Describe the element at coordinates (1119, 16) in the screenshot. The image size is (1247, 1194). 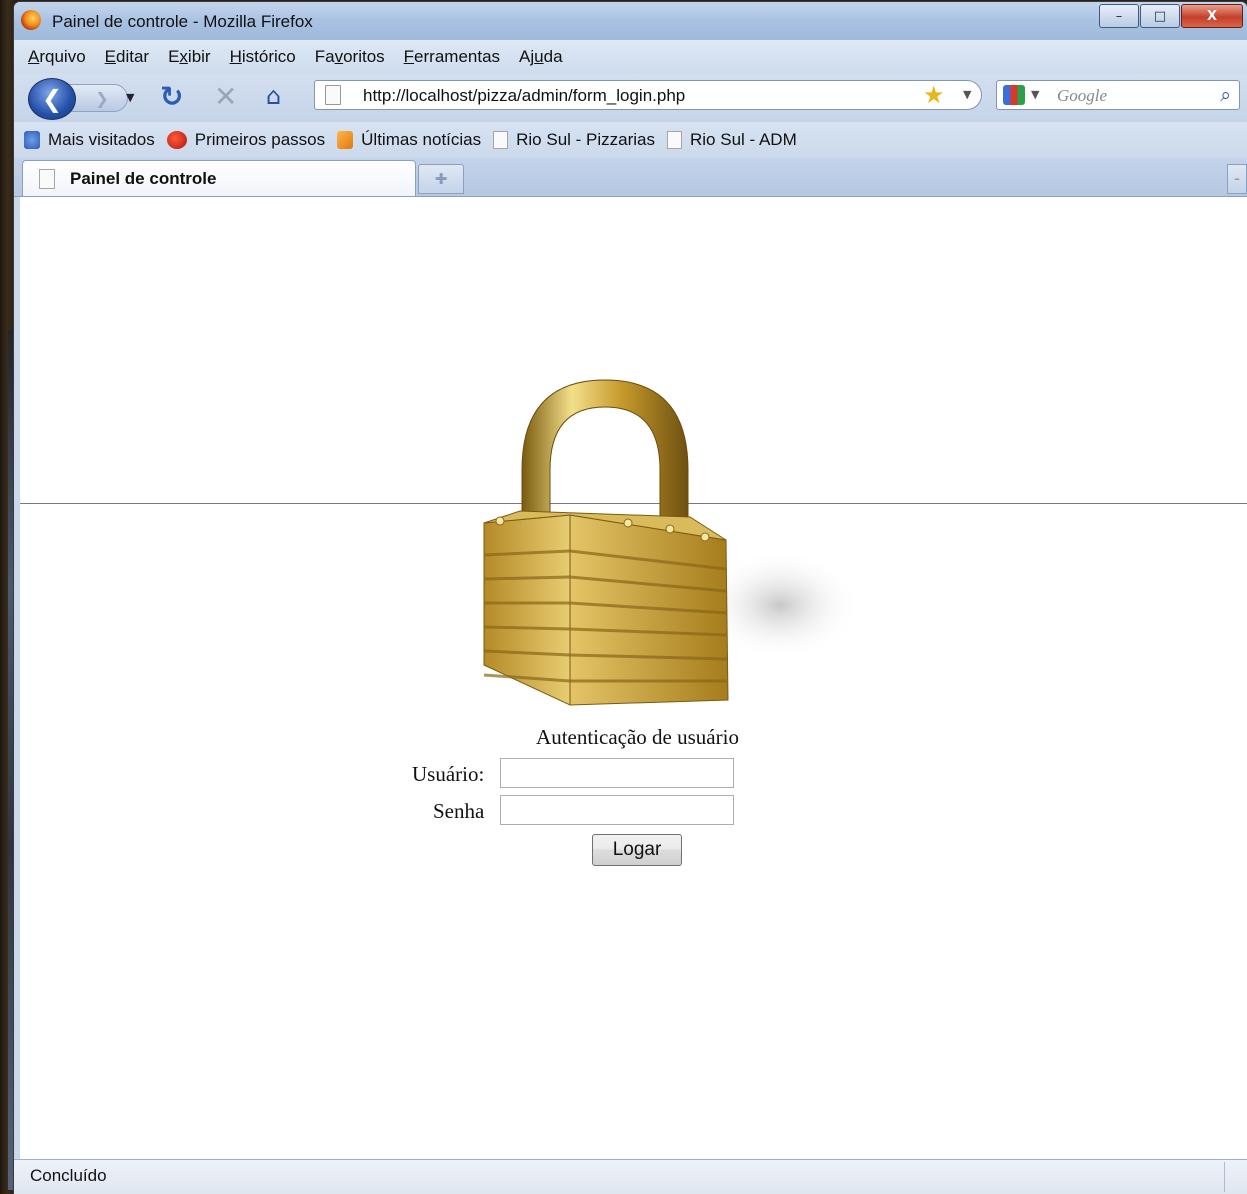
I see `minimize-button: –` at that location.